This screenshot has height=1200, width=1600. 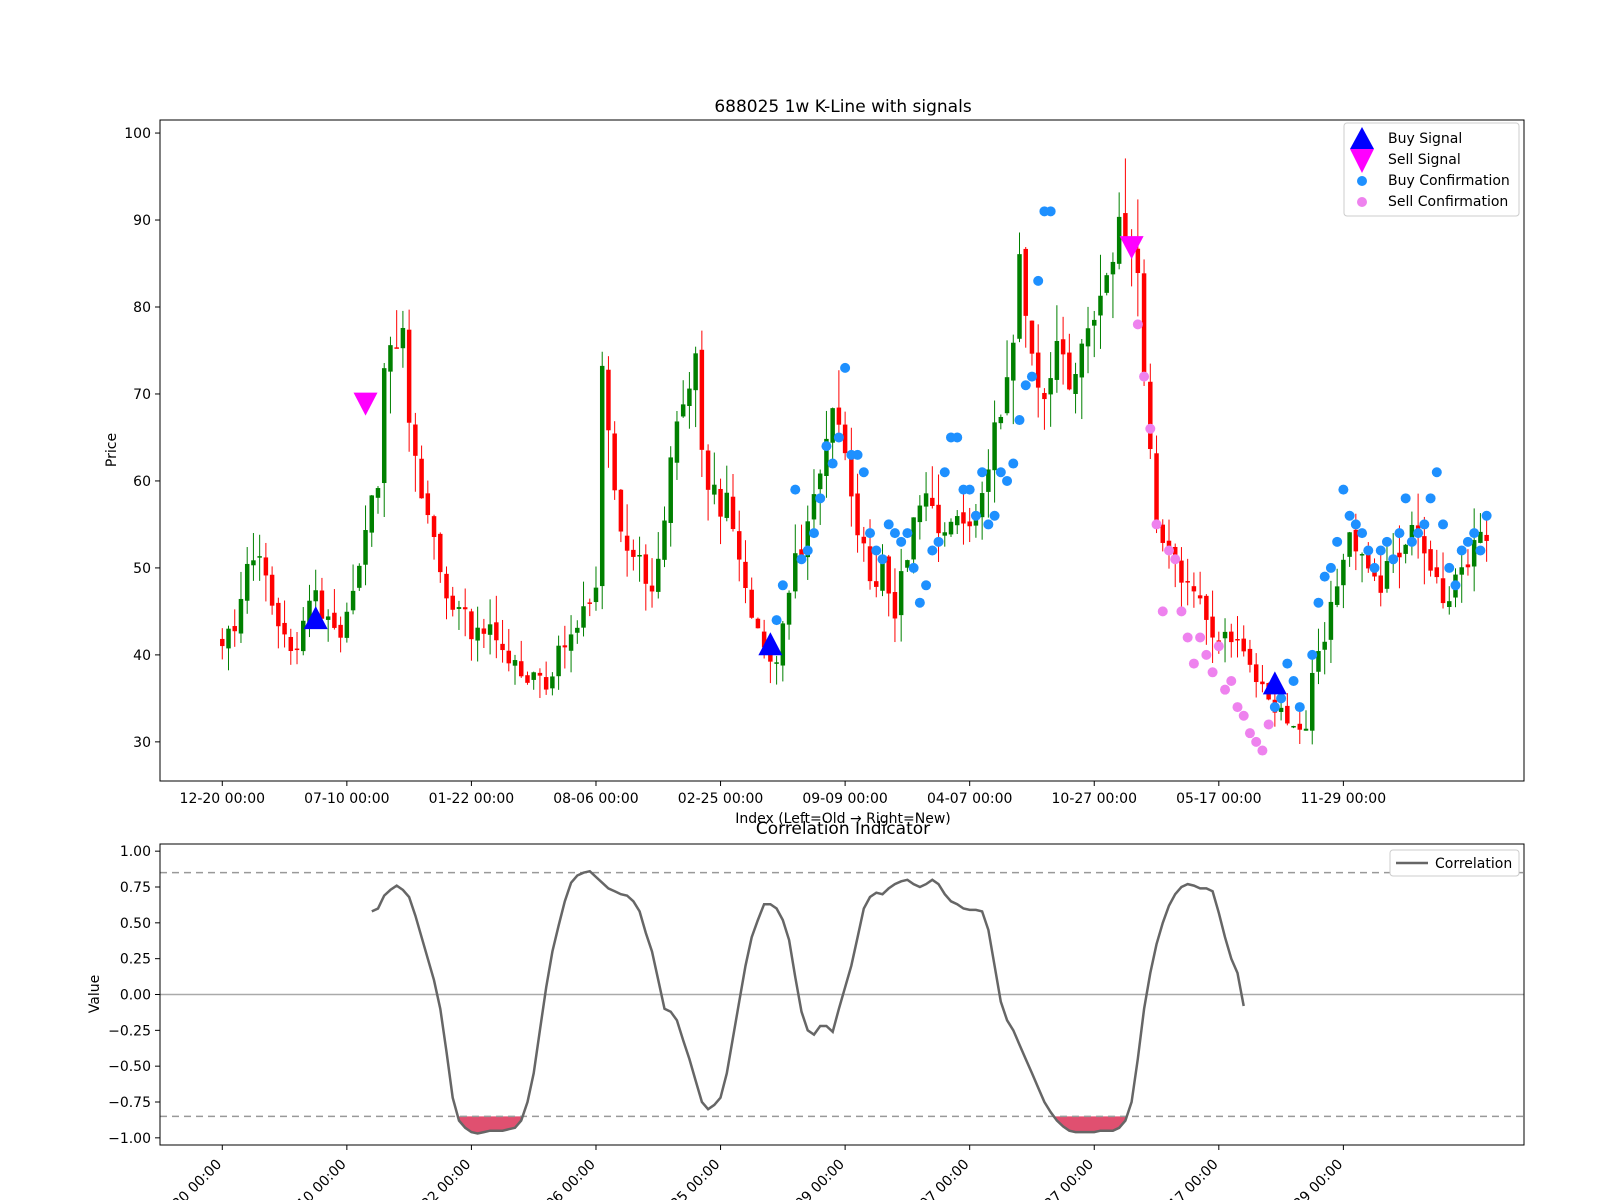 I want to click on correlation-legend: Correlation, so click(x=1454, y=863).